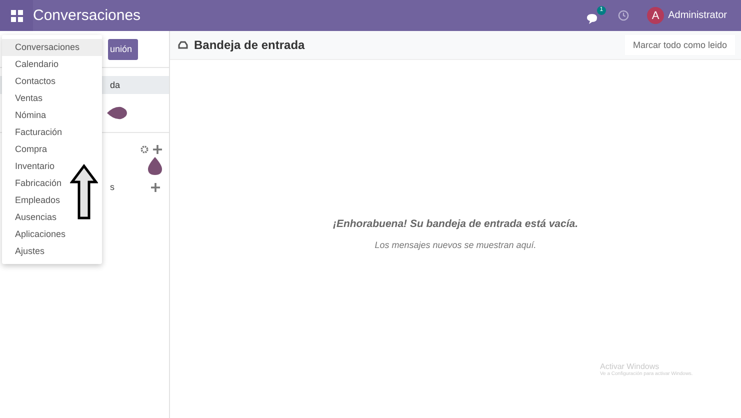 The image size is (741, 418). What do you see at coordinates (36, 234) in the screenshot?
I see `menu-item: Aplicaciones` at bounding box center [36, 234].